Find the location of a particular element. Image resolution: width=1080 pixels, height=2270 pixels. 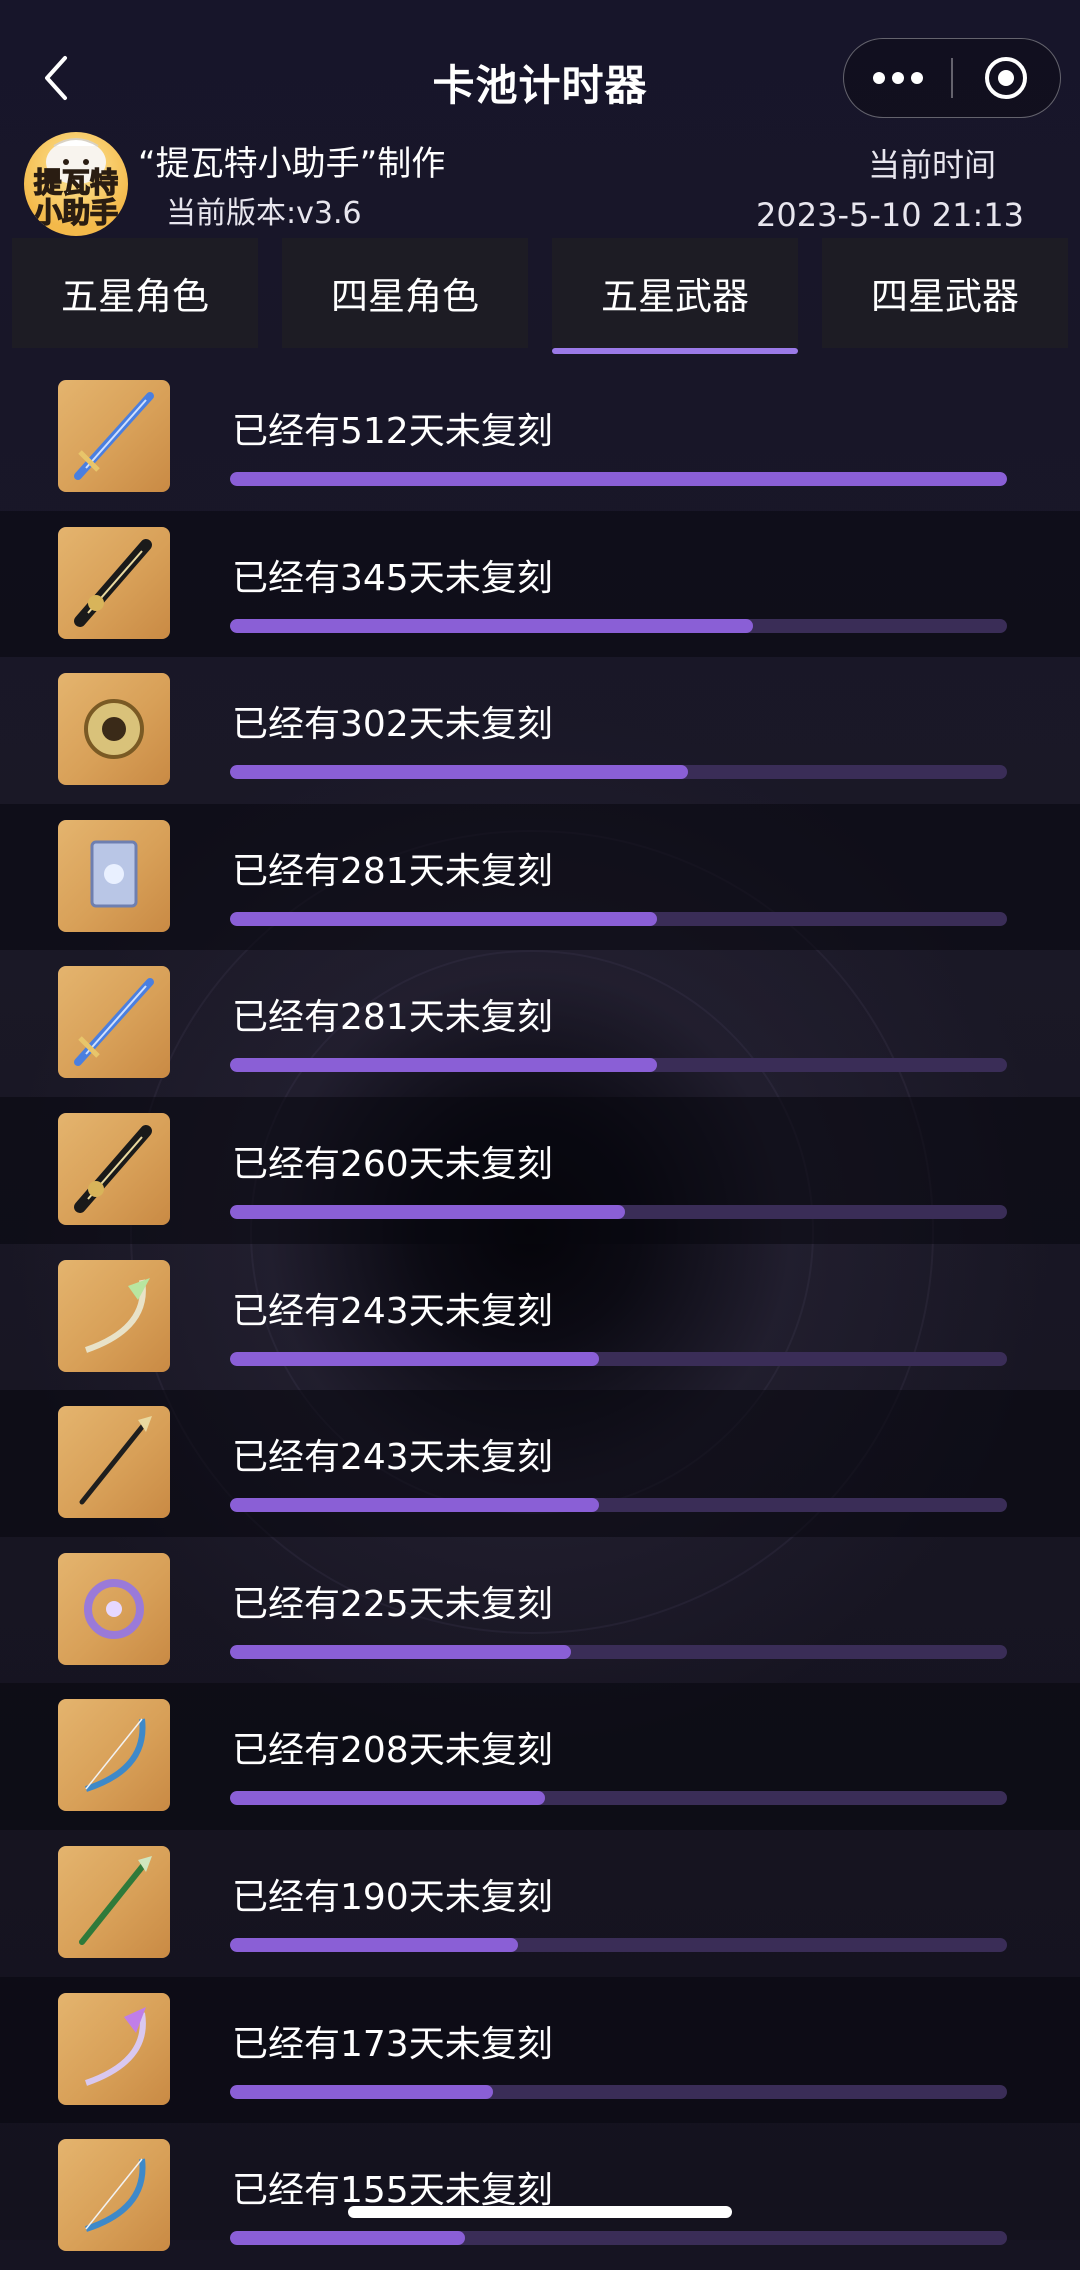

claymore-black-gold-icon is located at coordinates (113, 582).